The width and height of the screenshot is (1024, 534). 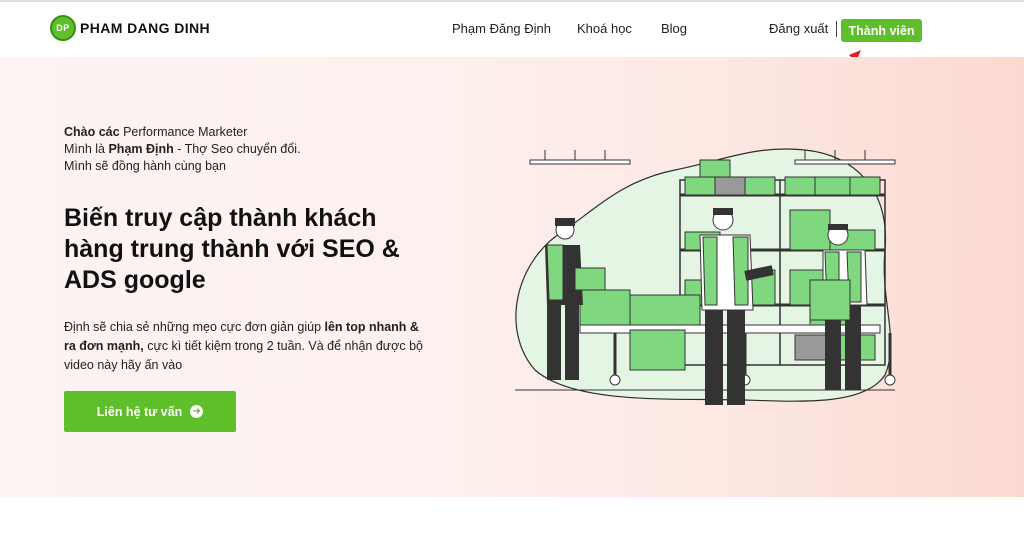 I want to click on nav-link-blog: Blog, so click(x=674, y=28).